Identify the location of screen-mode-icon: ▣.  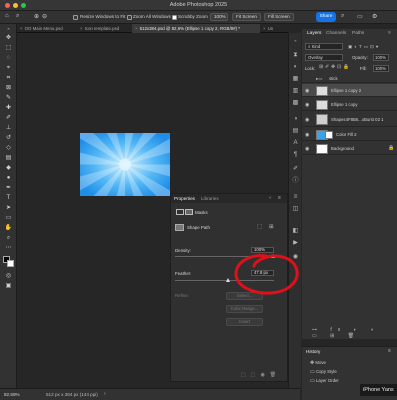
(8, 286).